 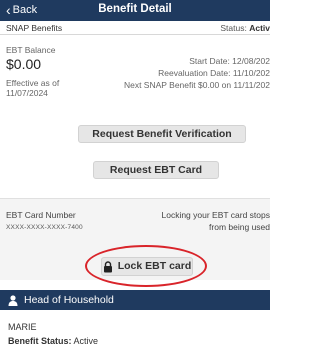 I want to click on benefit-status-value: Active, so click(x=86, y=341).